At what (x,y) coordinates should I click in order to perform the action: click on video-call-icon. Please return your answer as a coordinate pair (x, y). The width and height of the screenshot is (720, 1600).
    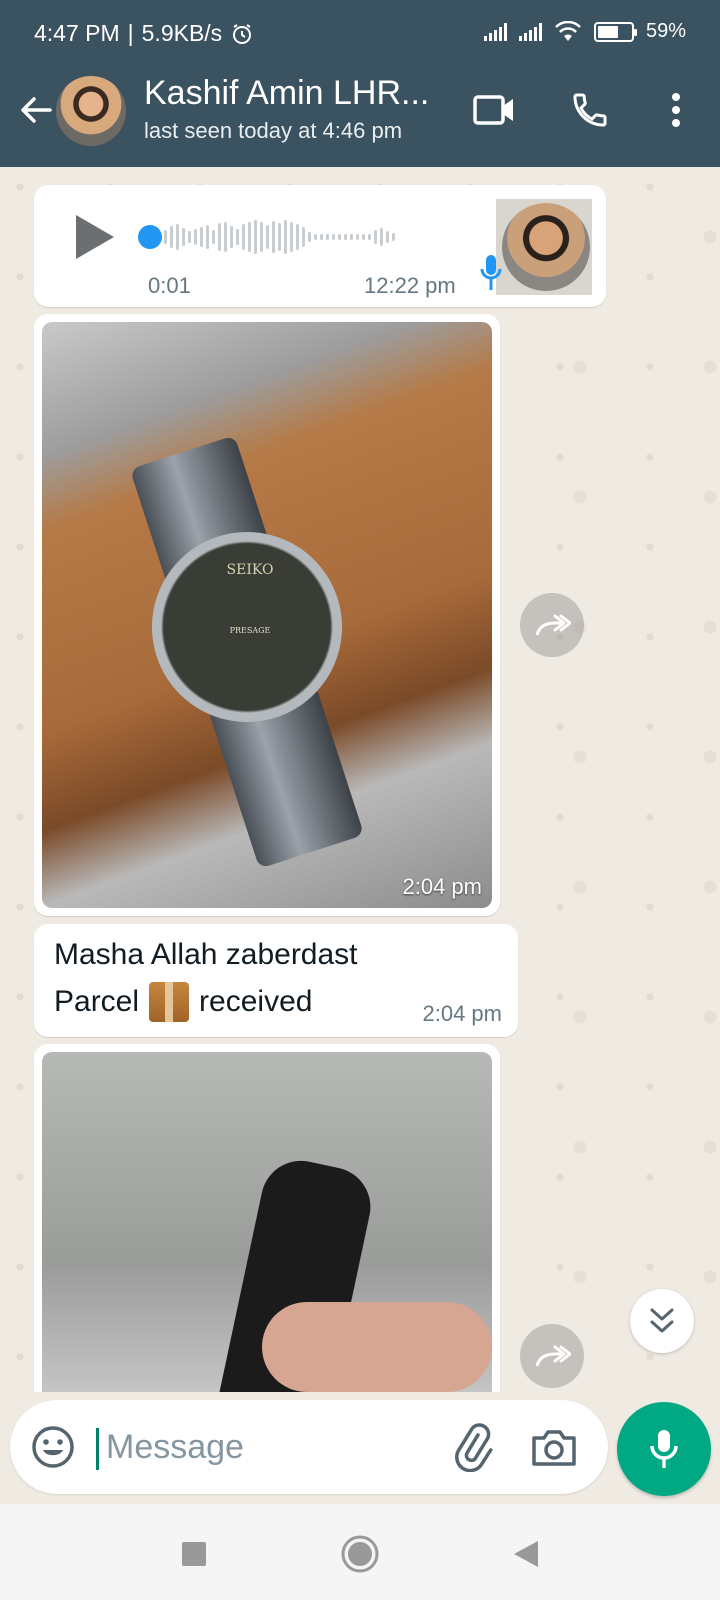
    Looking at the image, I should click on (493, 110).